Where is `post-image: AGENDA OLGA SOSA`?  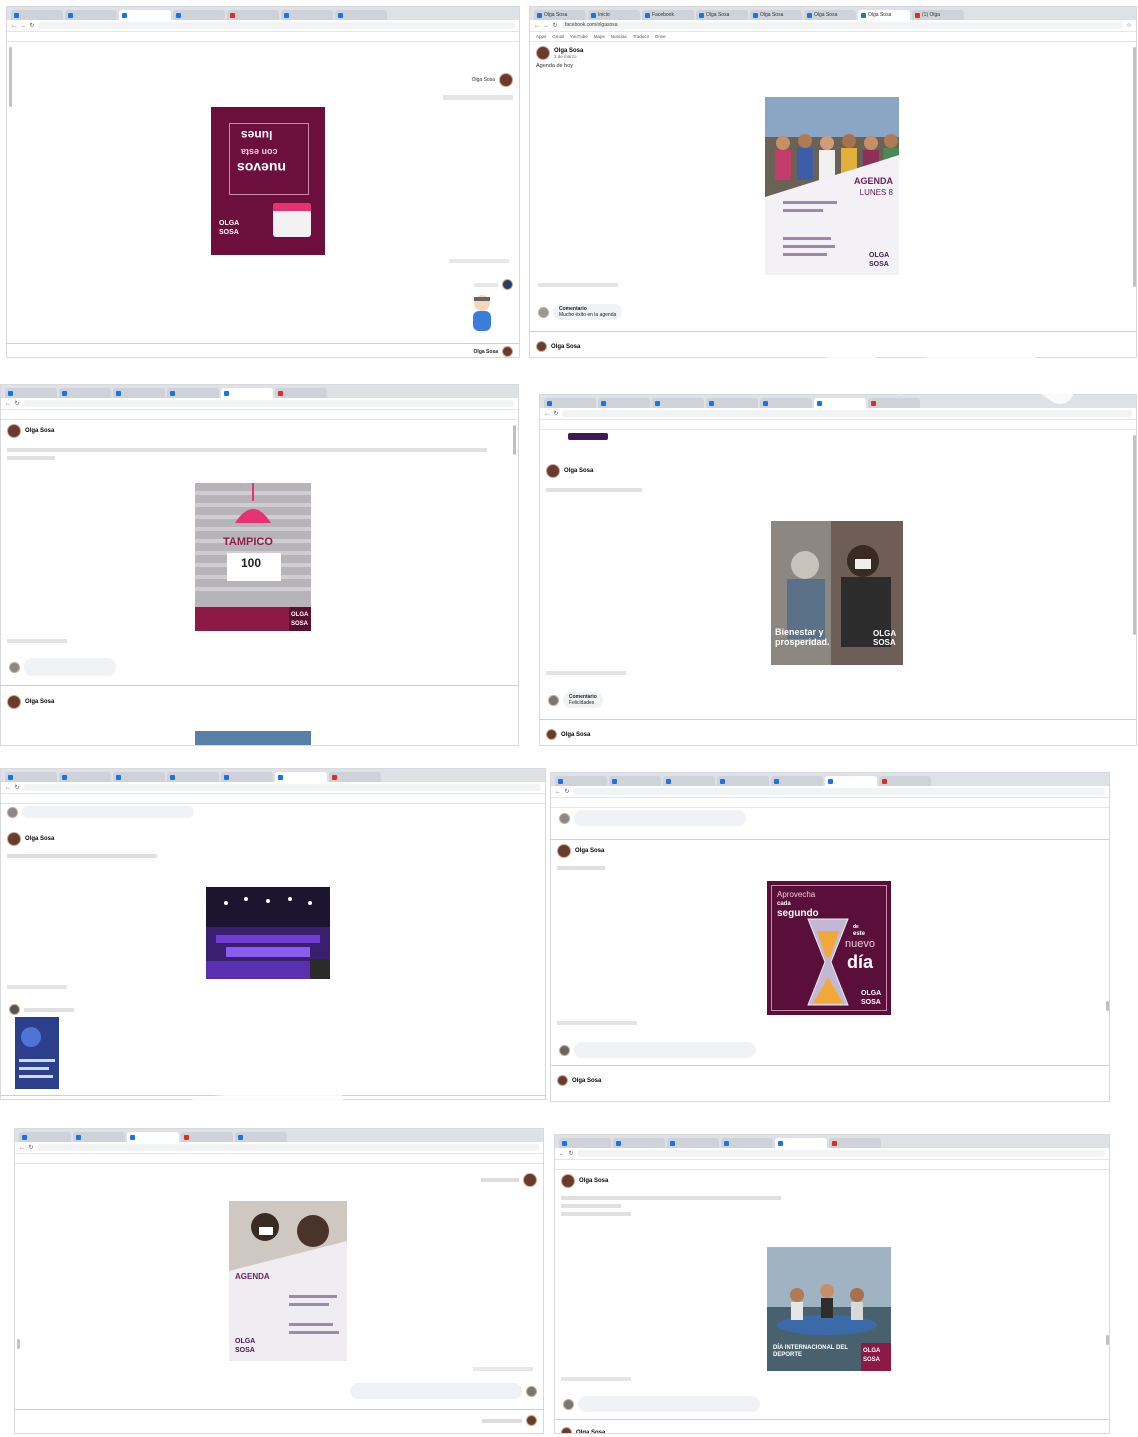 post-image: AGENDA OLGA SOSA is located at coordinates (288, 1281).